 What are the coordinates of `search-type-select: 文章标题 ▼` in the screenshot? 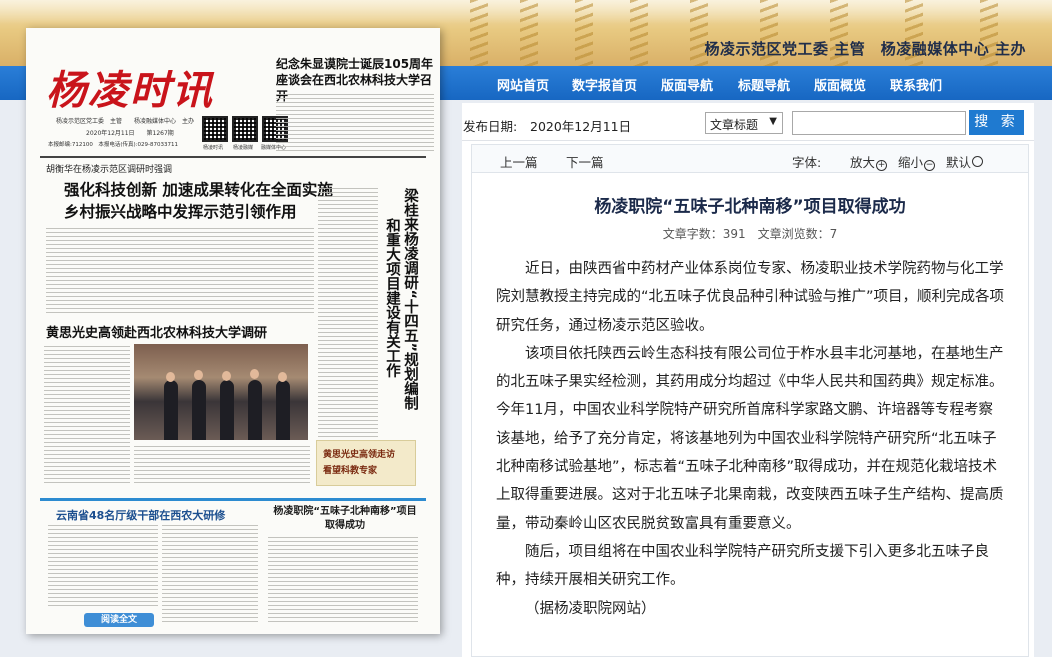 It's located at (744, 123).